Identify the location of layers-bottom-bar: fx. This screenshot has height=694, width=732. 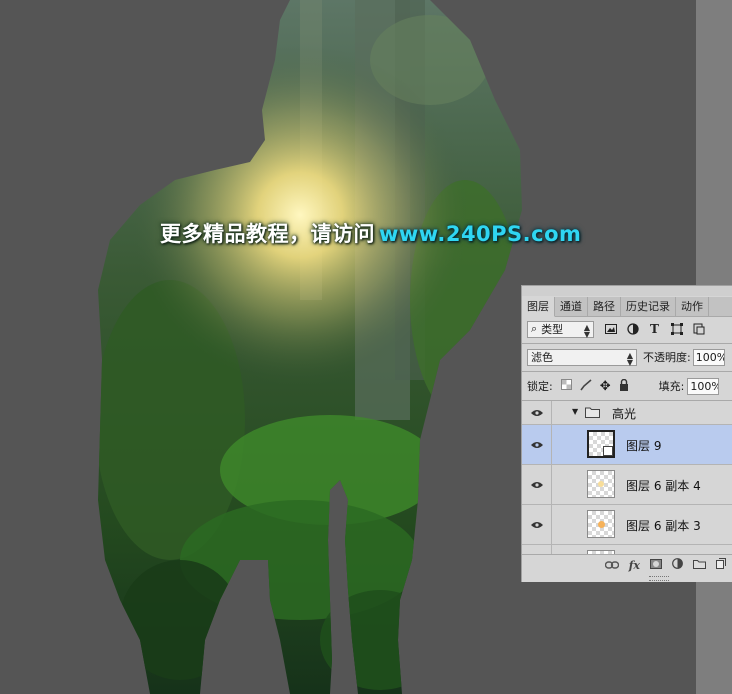
(627, 565).